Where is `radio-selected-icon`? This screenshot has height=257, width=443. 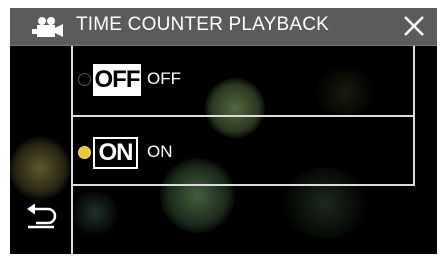 radio-selected-icon is located at coordinates (84, 152).